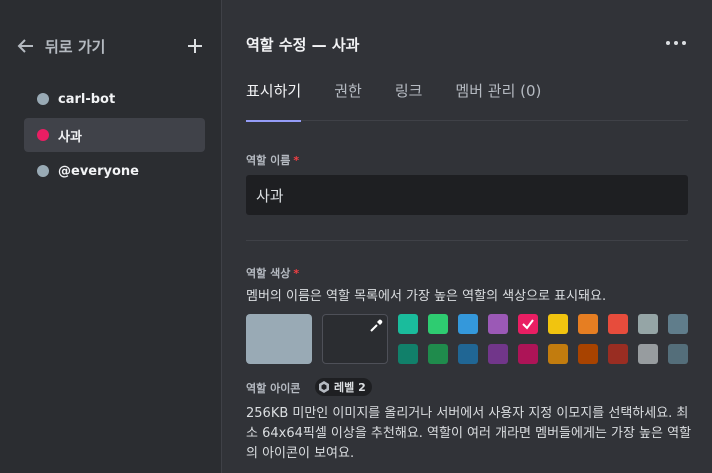 The width and height of the screenshot is (712, 473). I want to click on color-chip-selected, so click(528, 324).